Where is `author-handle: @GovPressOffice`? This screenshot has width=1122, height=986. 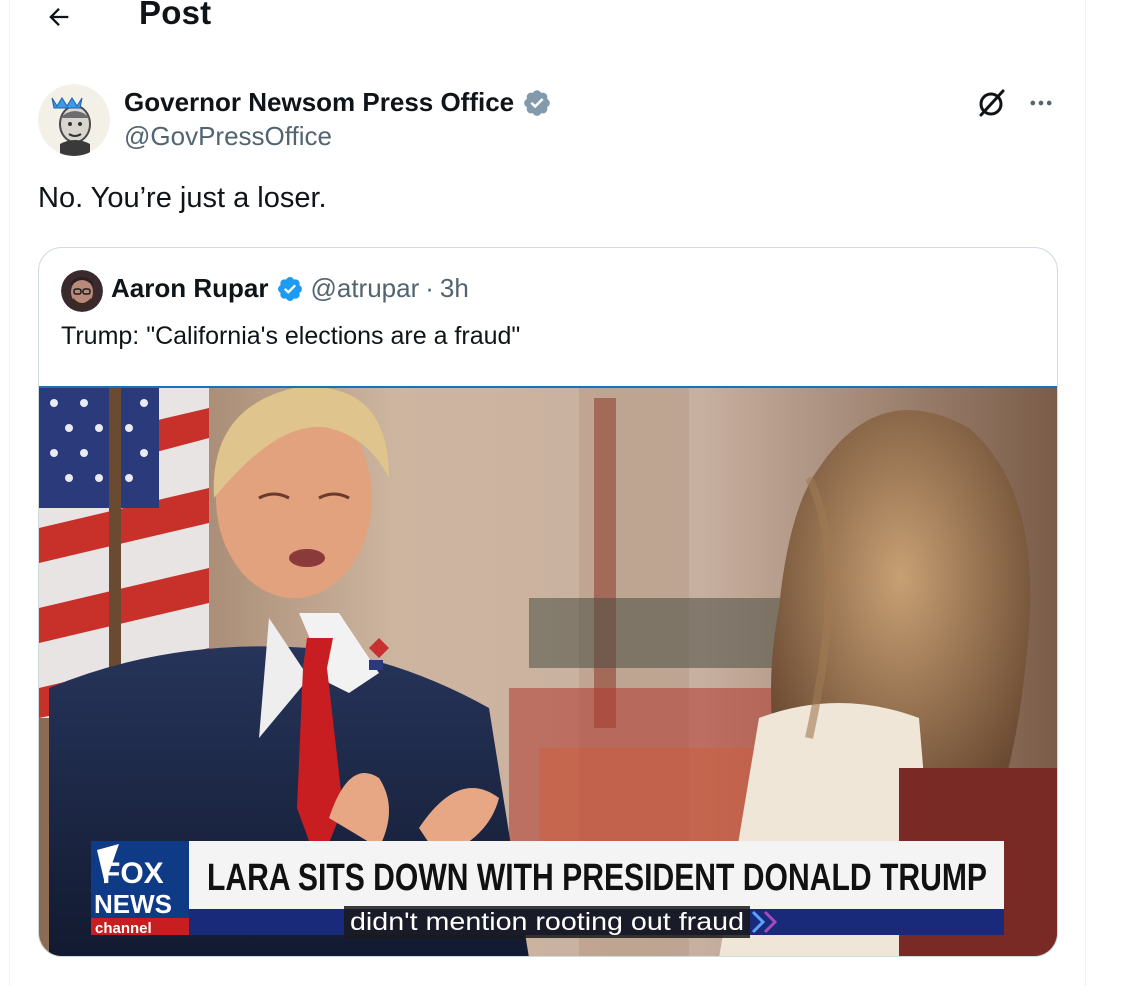 author-handle: @GovPressOffice is located at coordinates (228, 136).